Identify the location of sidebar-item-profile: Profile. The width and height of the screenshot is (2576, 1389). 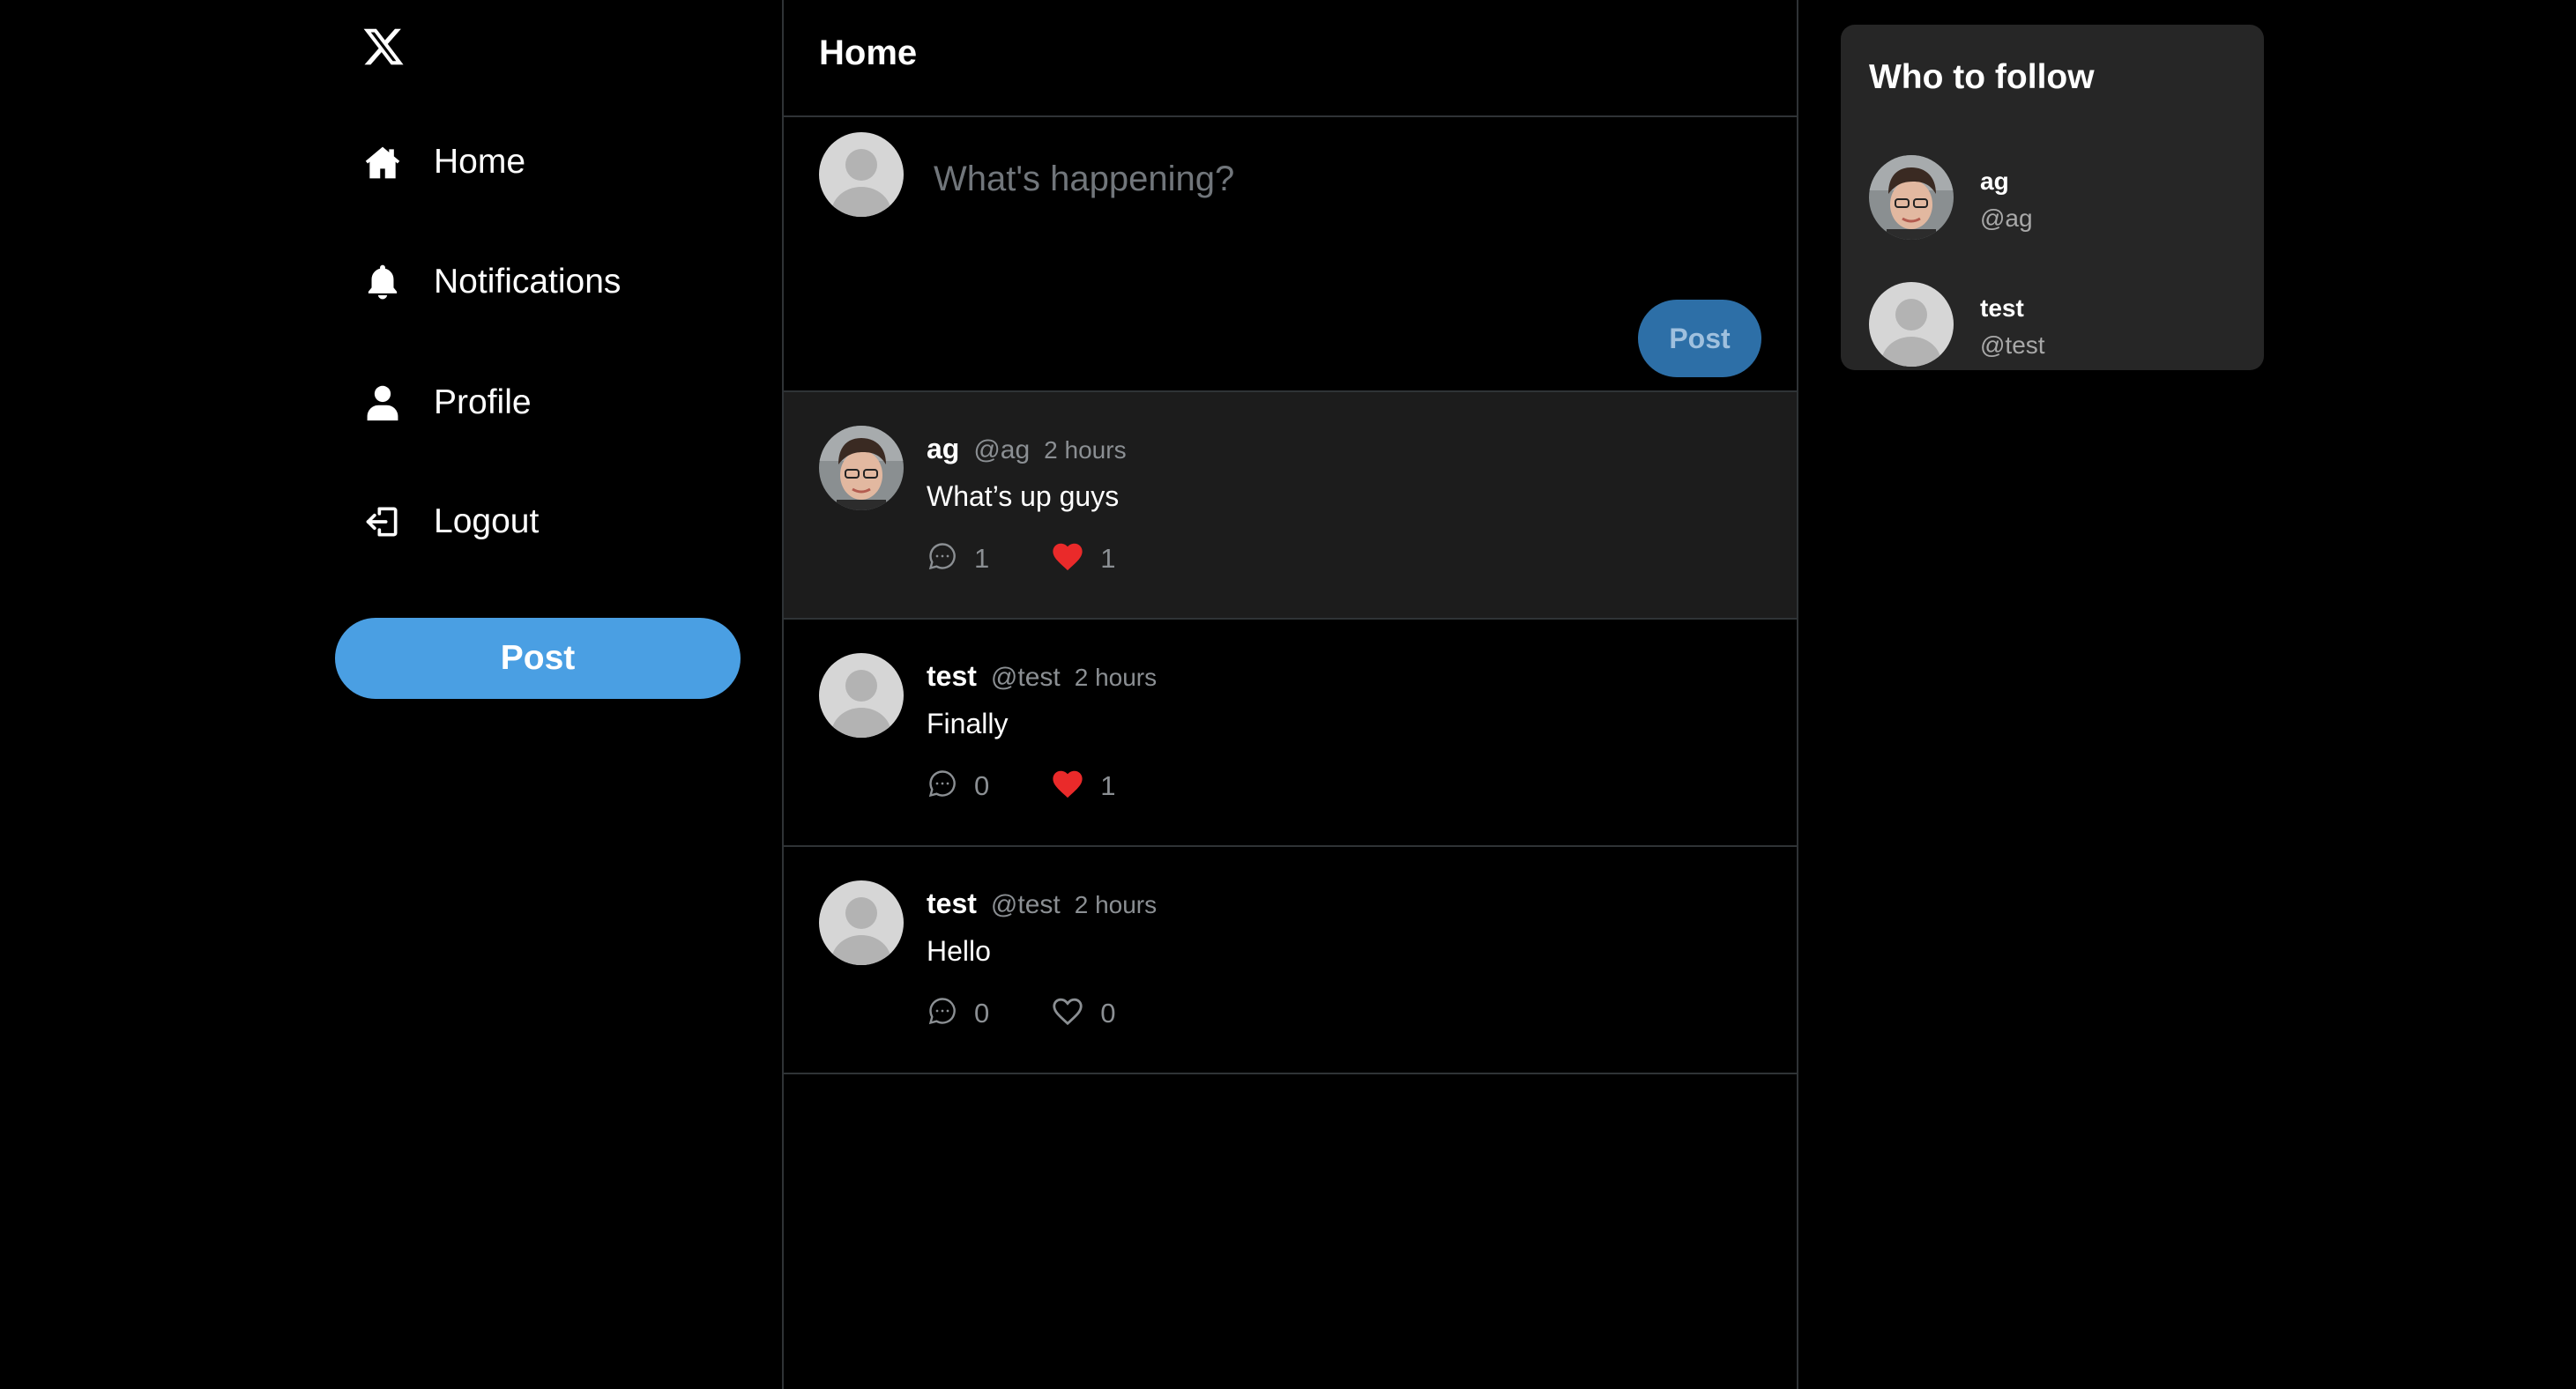
(446, 403).